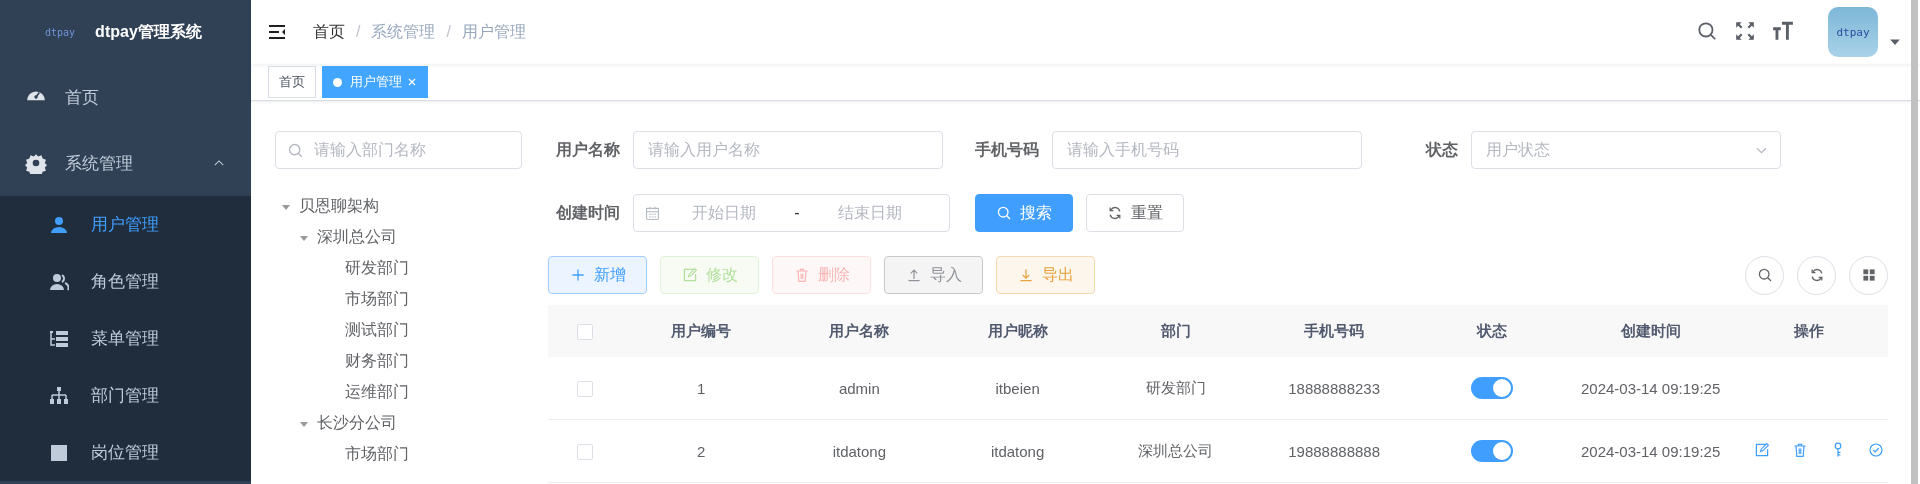  Describe the element at coordinates (1816, 275) in the screenshot. I see `refresh-button` at that location.